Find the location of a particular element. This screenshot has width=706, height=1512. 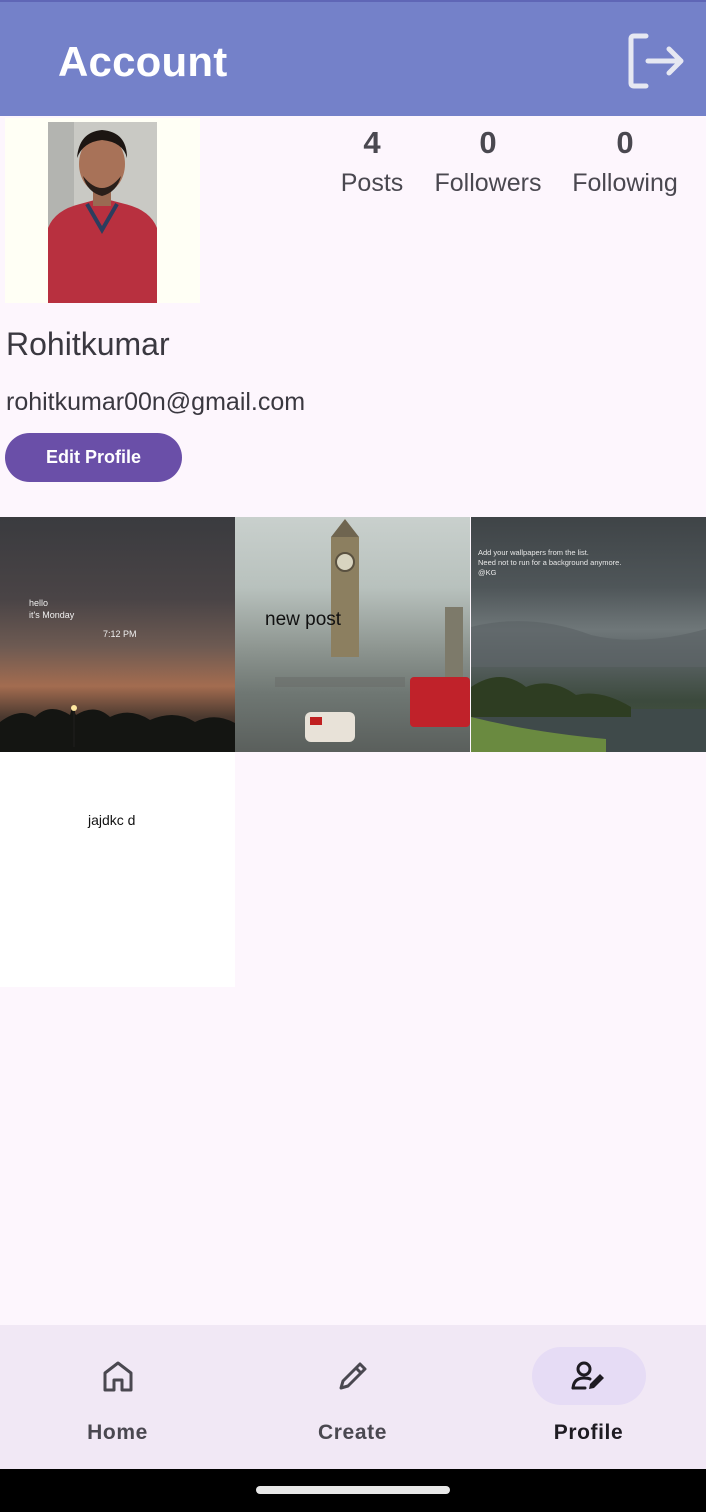

home-indicator is located at coordinates (353, 1490).